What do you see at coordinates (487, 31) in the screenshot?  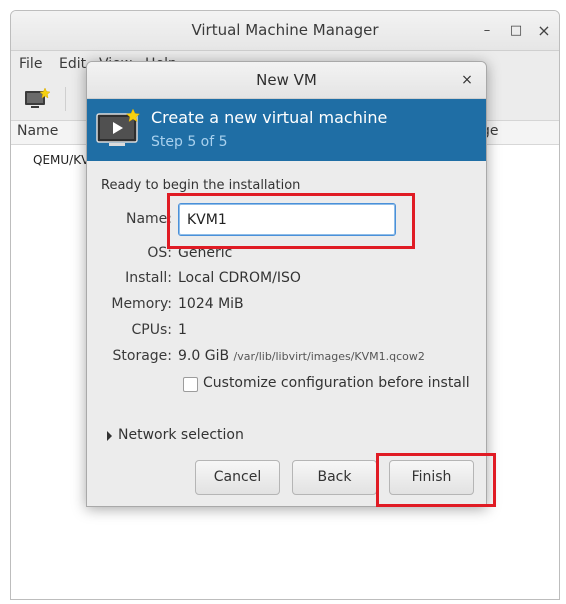 I see `minimize-button: –` at bounding box center [487, 31].